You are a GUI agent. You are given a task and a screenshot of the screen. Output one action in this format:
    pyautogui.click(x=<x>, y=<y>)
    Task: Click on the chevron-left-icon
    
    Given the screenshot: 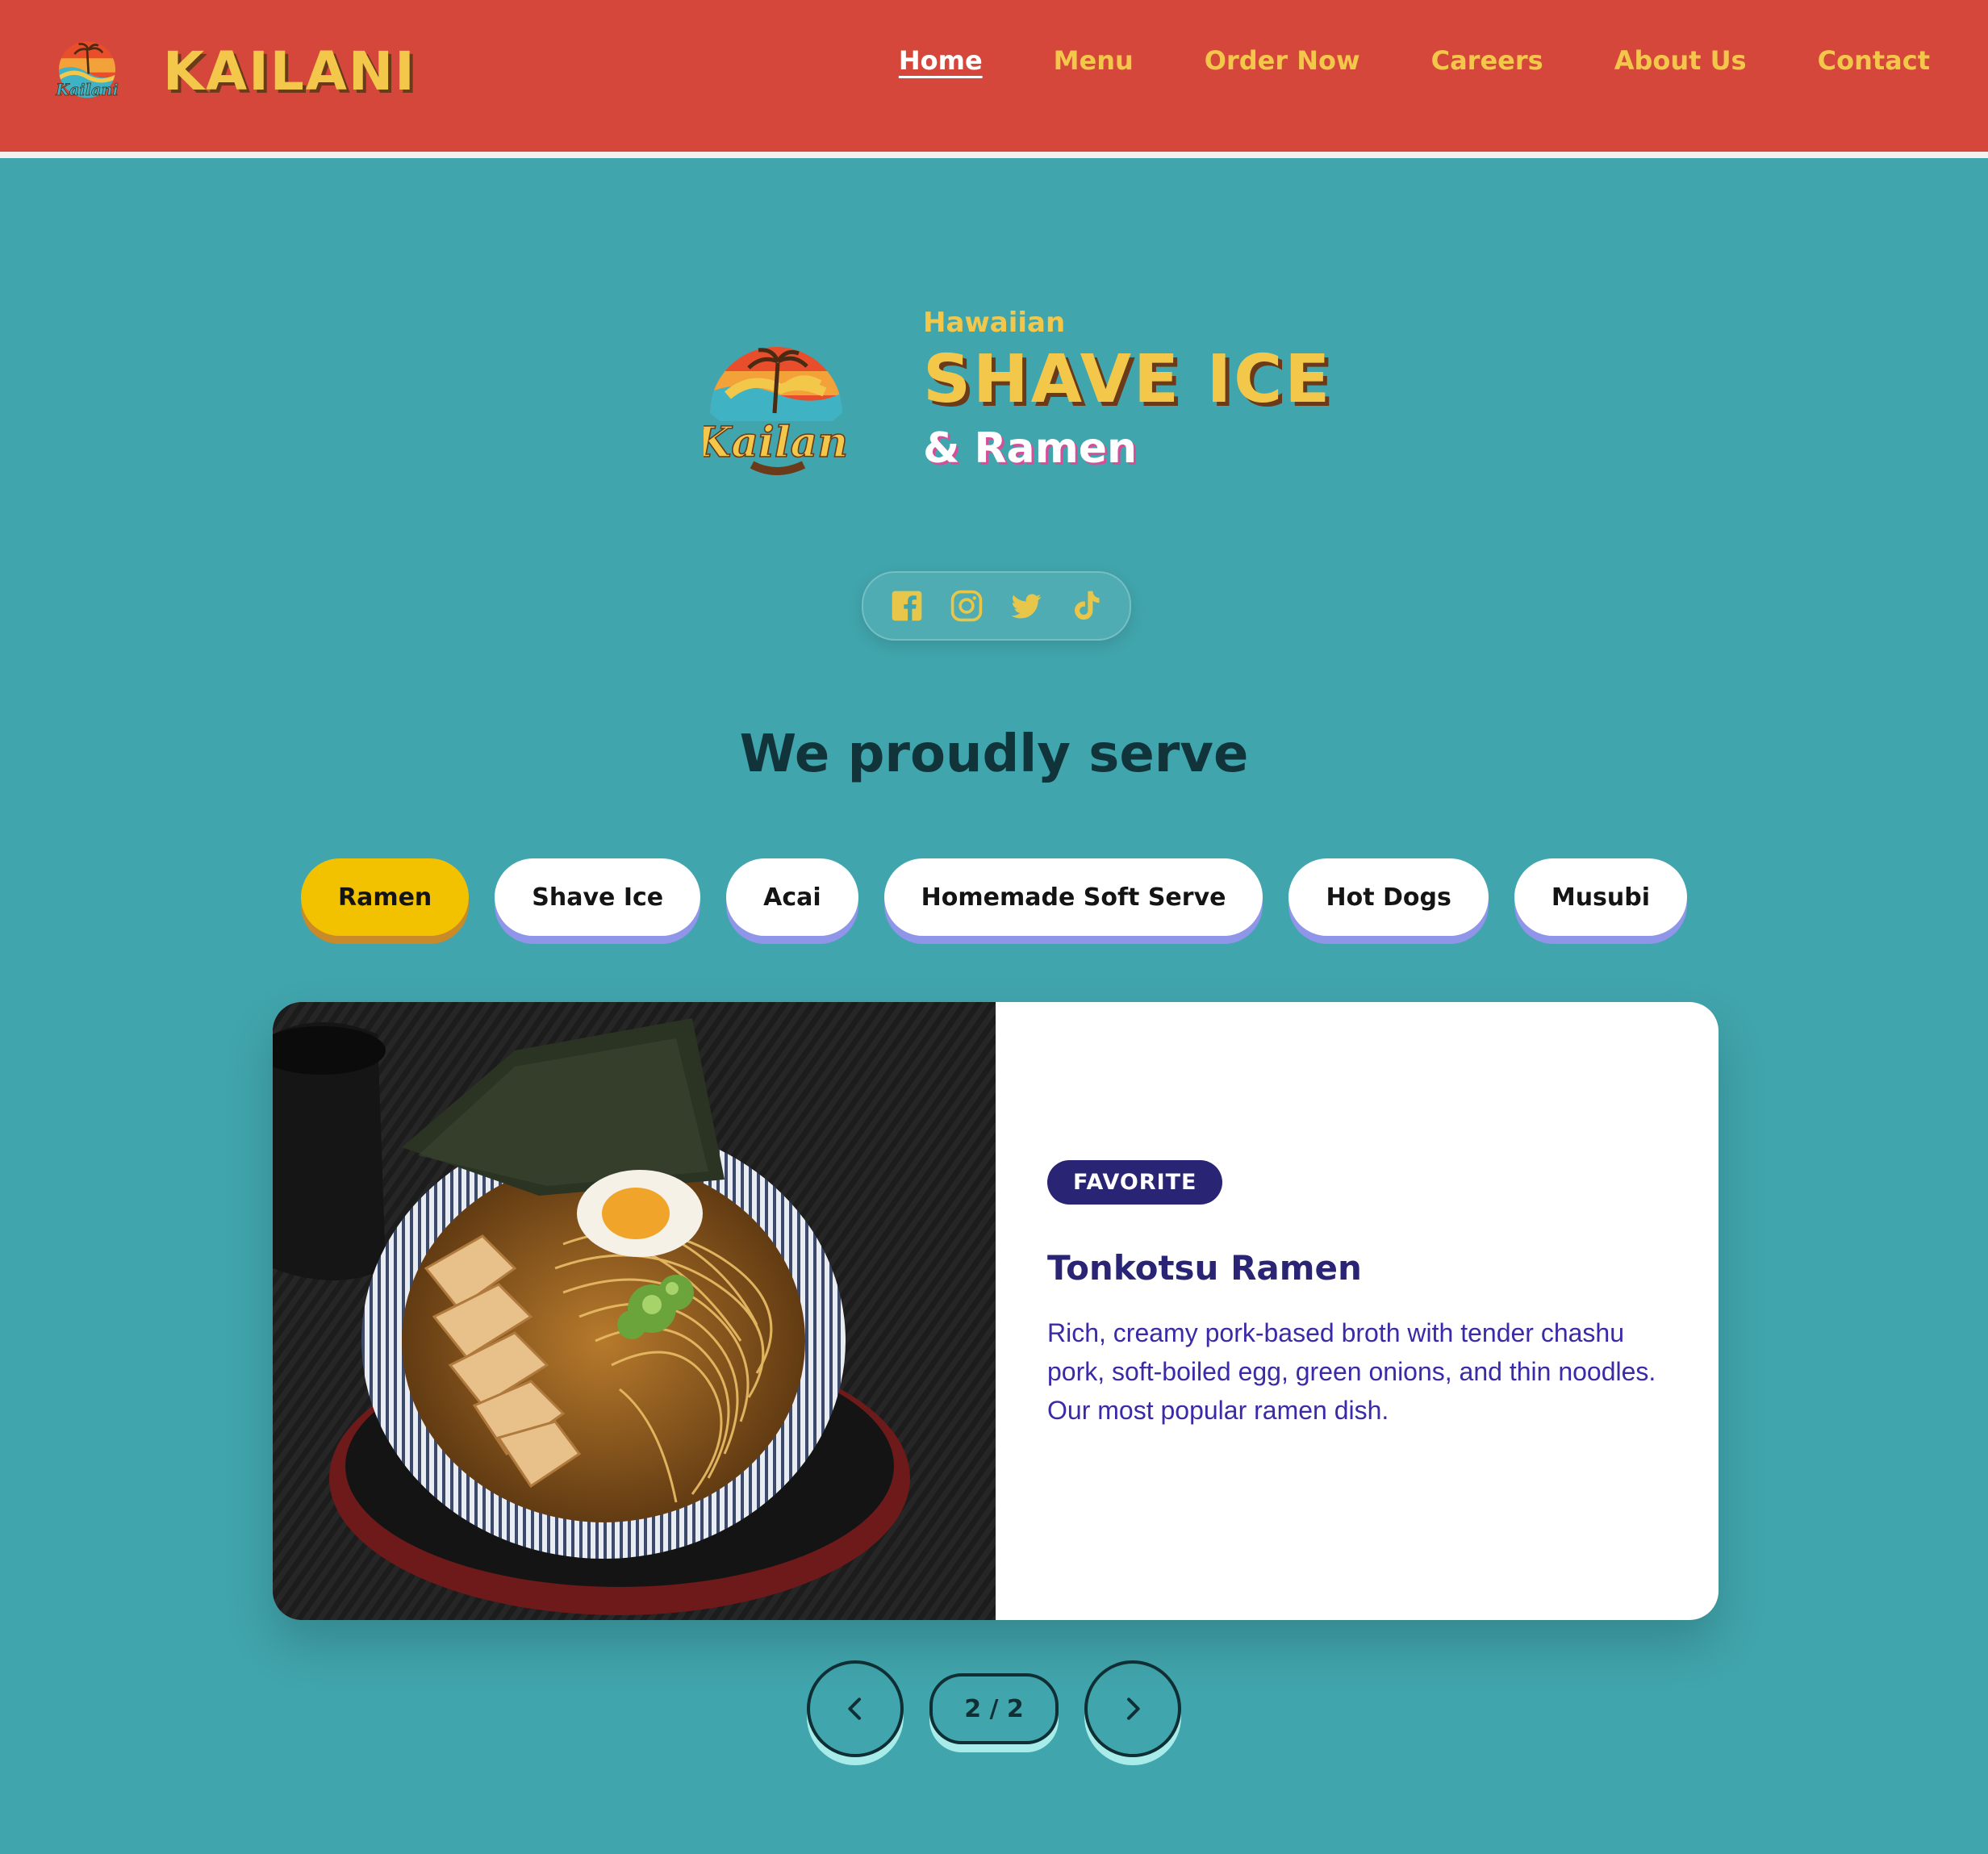 What is the action you would take?
    pyautogui.click(x=854, y=1709)
    